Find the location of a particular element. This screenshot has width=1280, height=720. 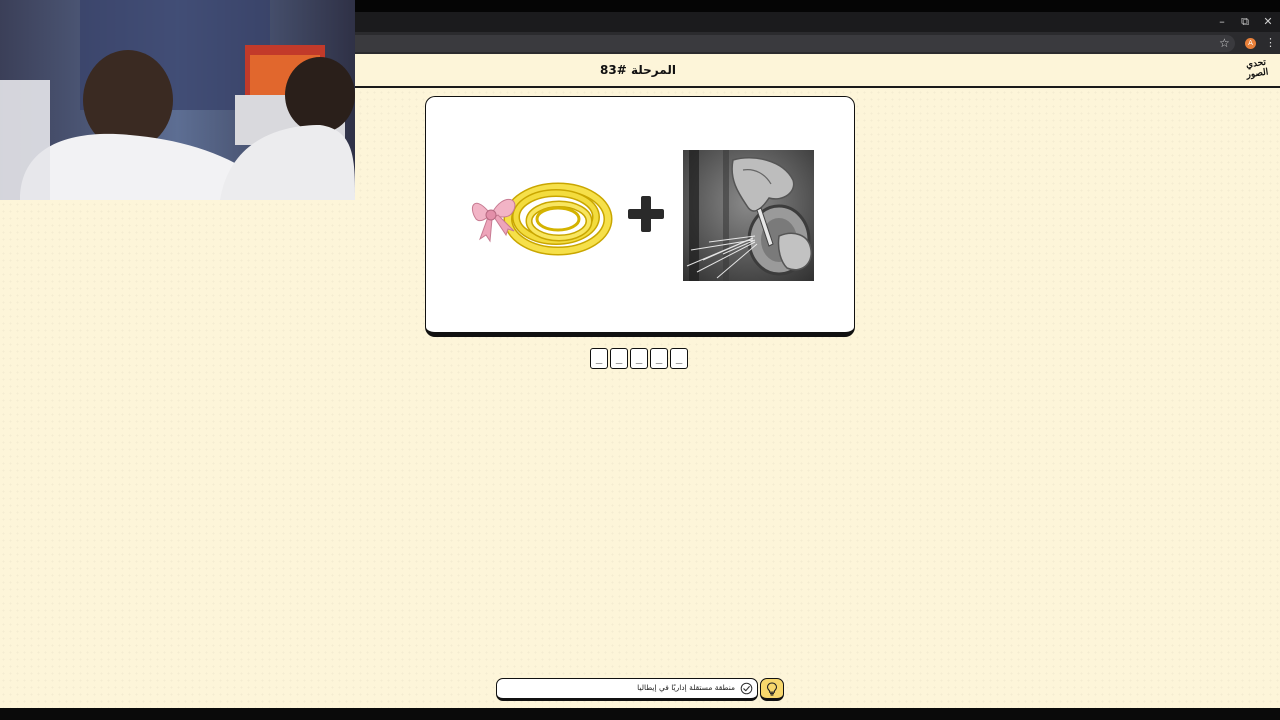

grinding-wheel-image is located at coordinates (748, 215).